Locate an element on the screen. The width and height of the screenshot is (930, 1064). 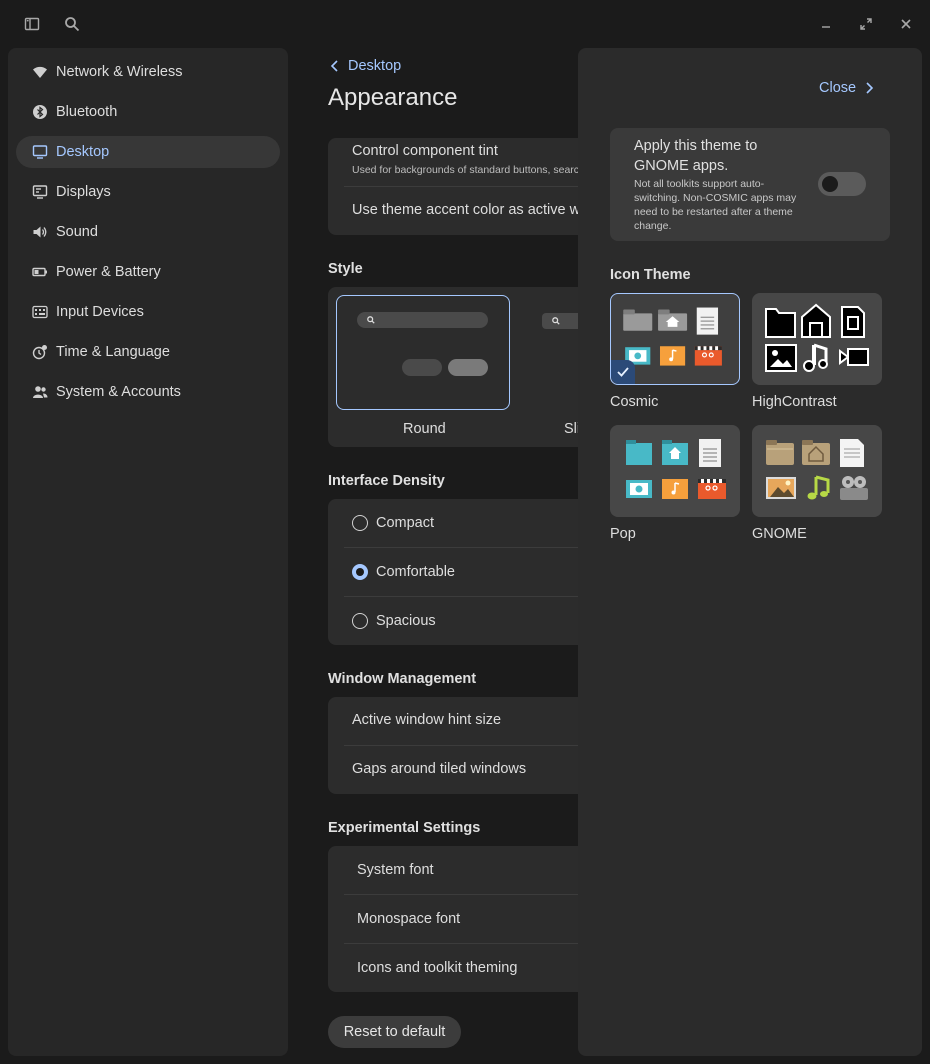
comfortable-radio is located at coordinates (360, 572).